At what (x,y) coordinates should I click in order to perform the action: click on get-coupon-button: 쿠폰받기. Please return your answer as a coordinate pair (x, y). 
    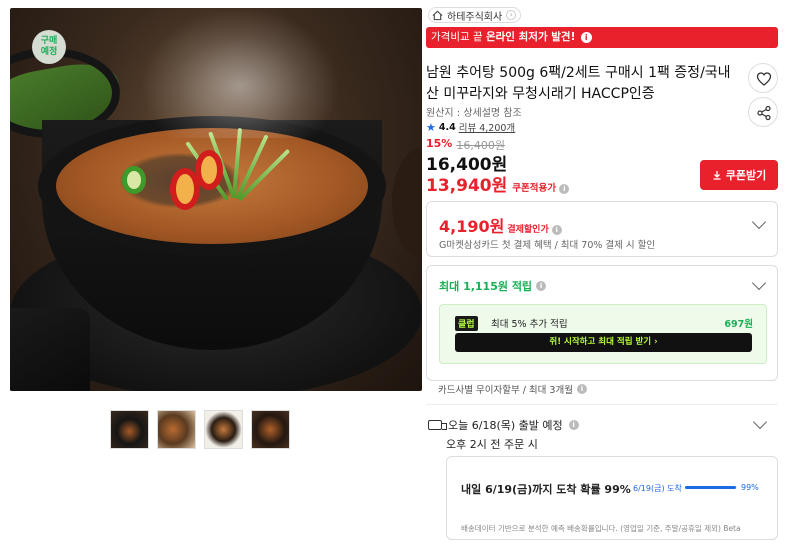
    Looking at the image, I should click on (739, 175).